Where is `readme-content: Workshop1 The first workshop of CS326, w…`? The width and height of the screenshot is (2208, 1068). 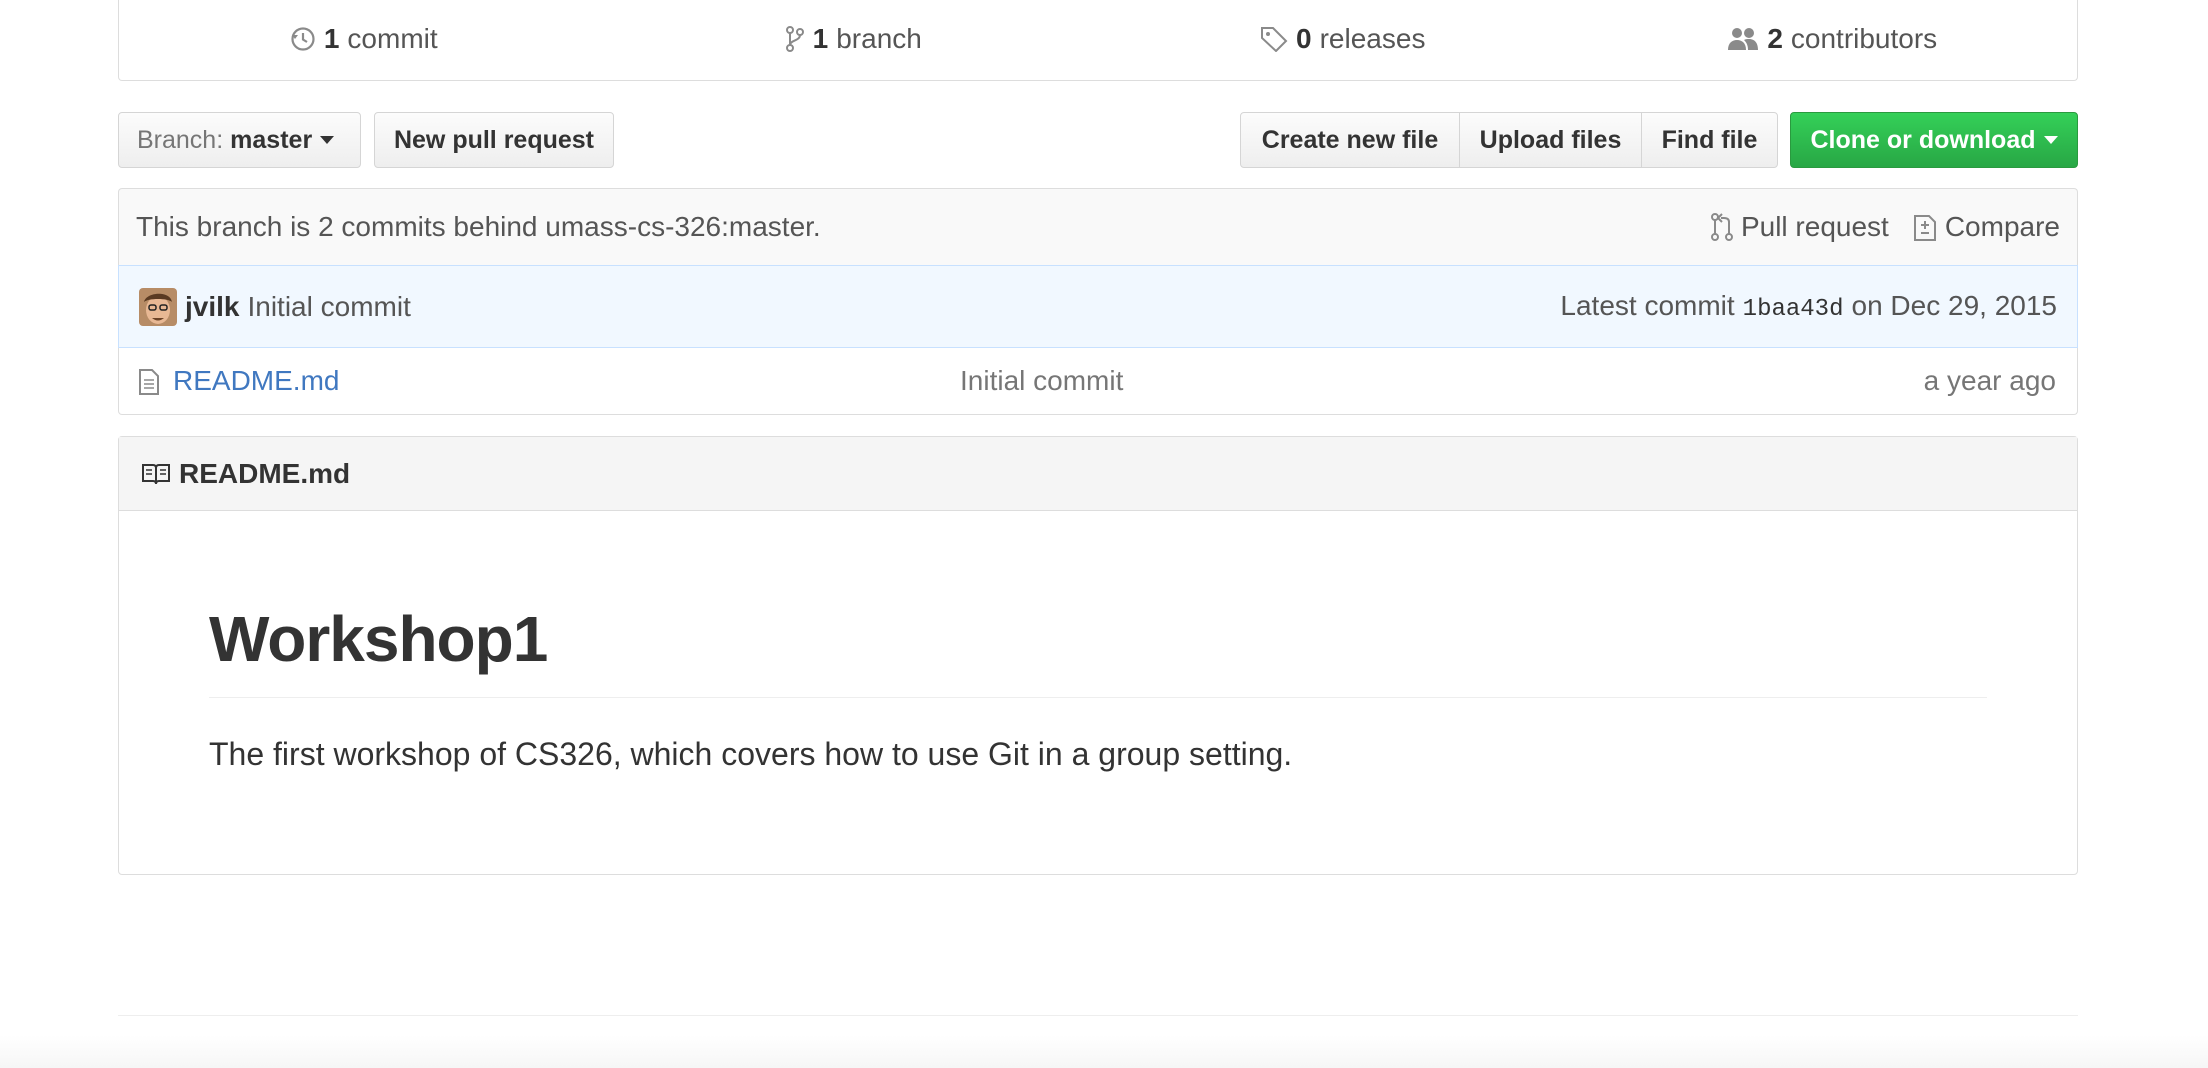 readme-content: Workshop1 The first workshop of CS326, w… is located at coordinates (1098, 690).